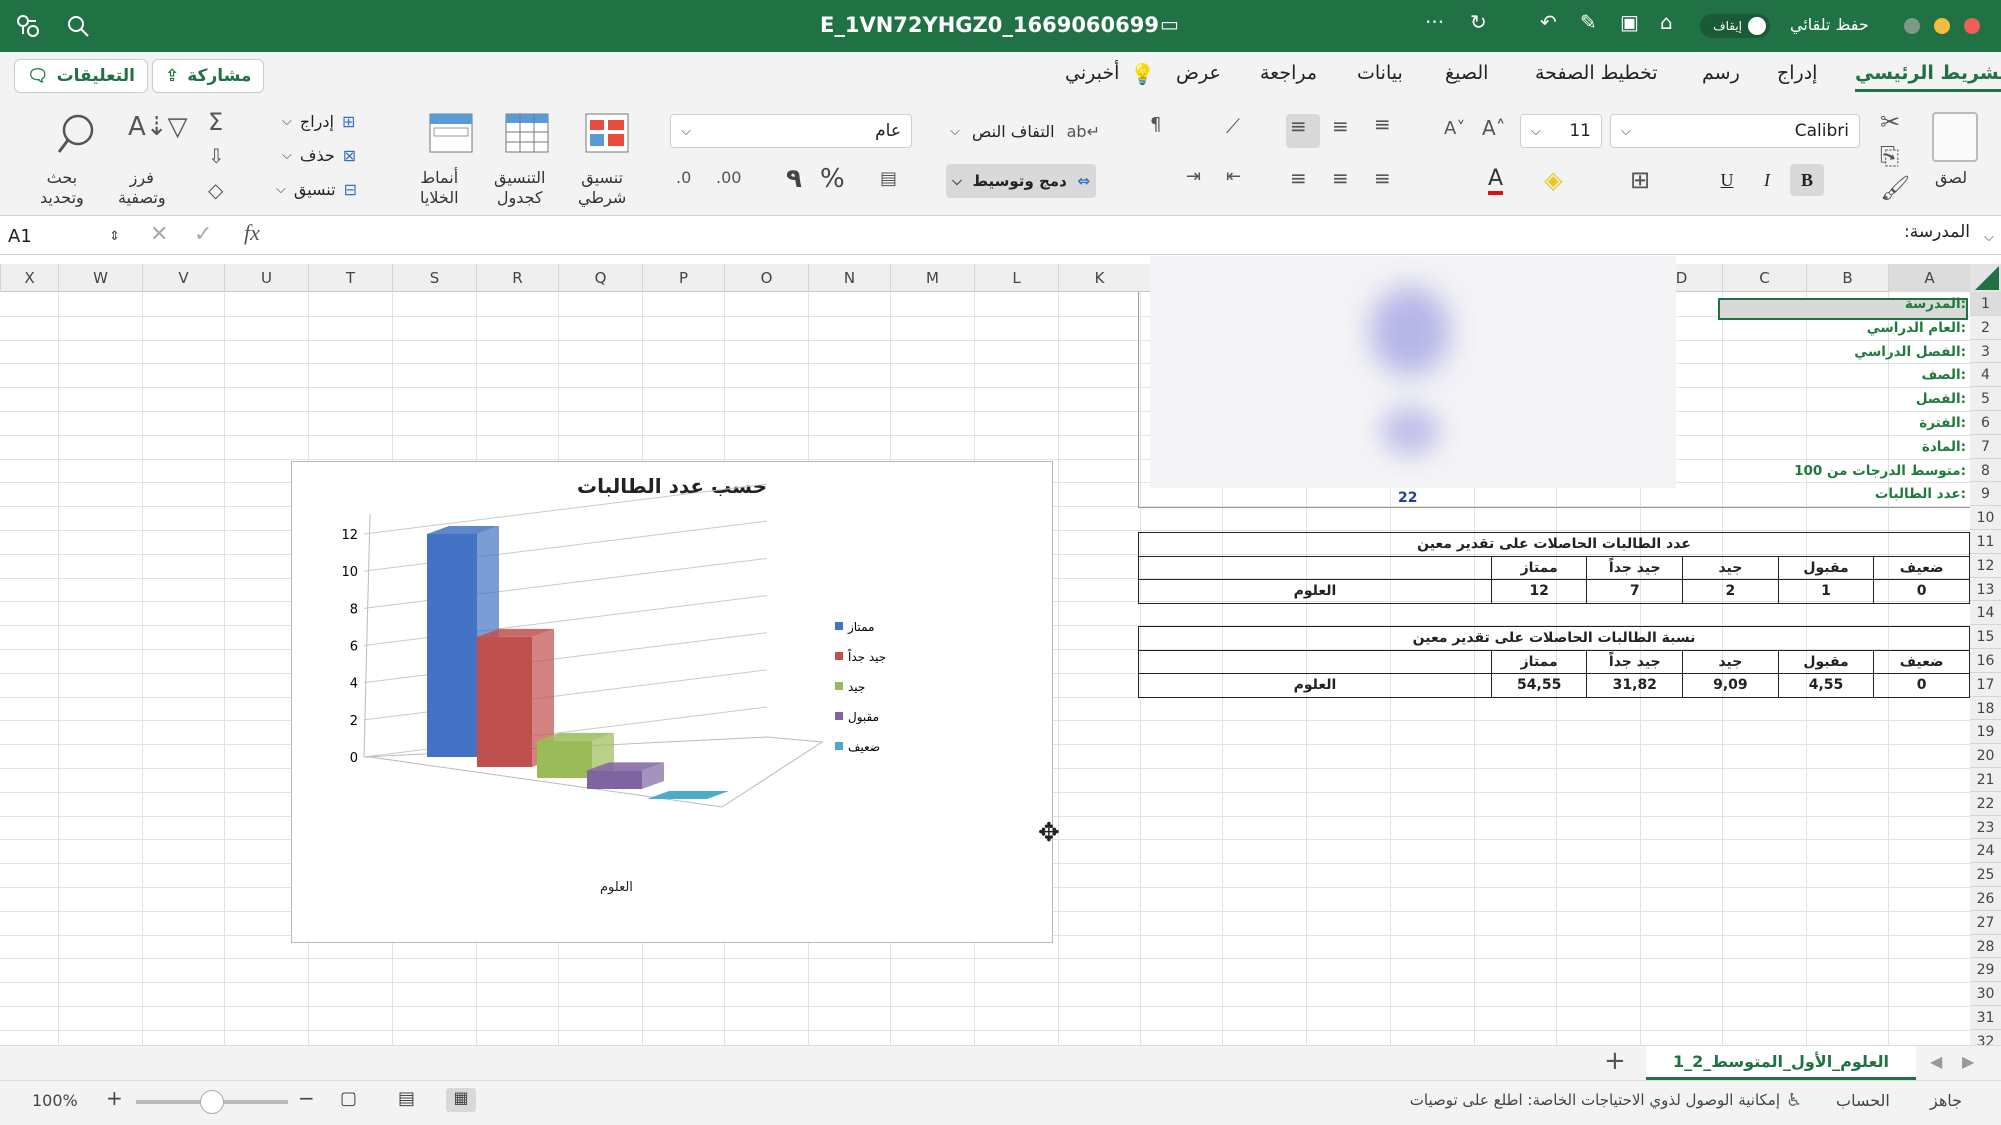 The width and height of the screenshot is (2001, 1125). What do you see at coordinates (791, 131) in the screenshot?
I see `number-format-select: ⌵ عام` at bounding box center [791, 131].